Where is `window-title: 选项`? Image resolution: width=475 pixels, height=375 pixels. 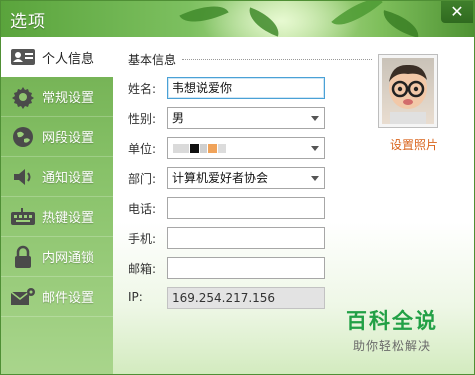 window-title: 选项 is located at coordinates (28, 22).